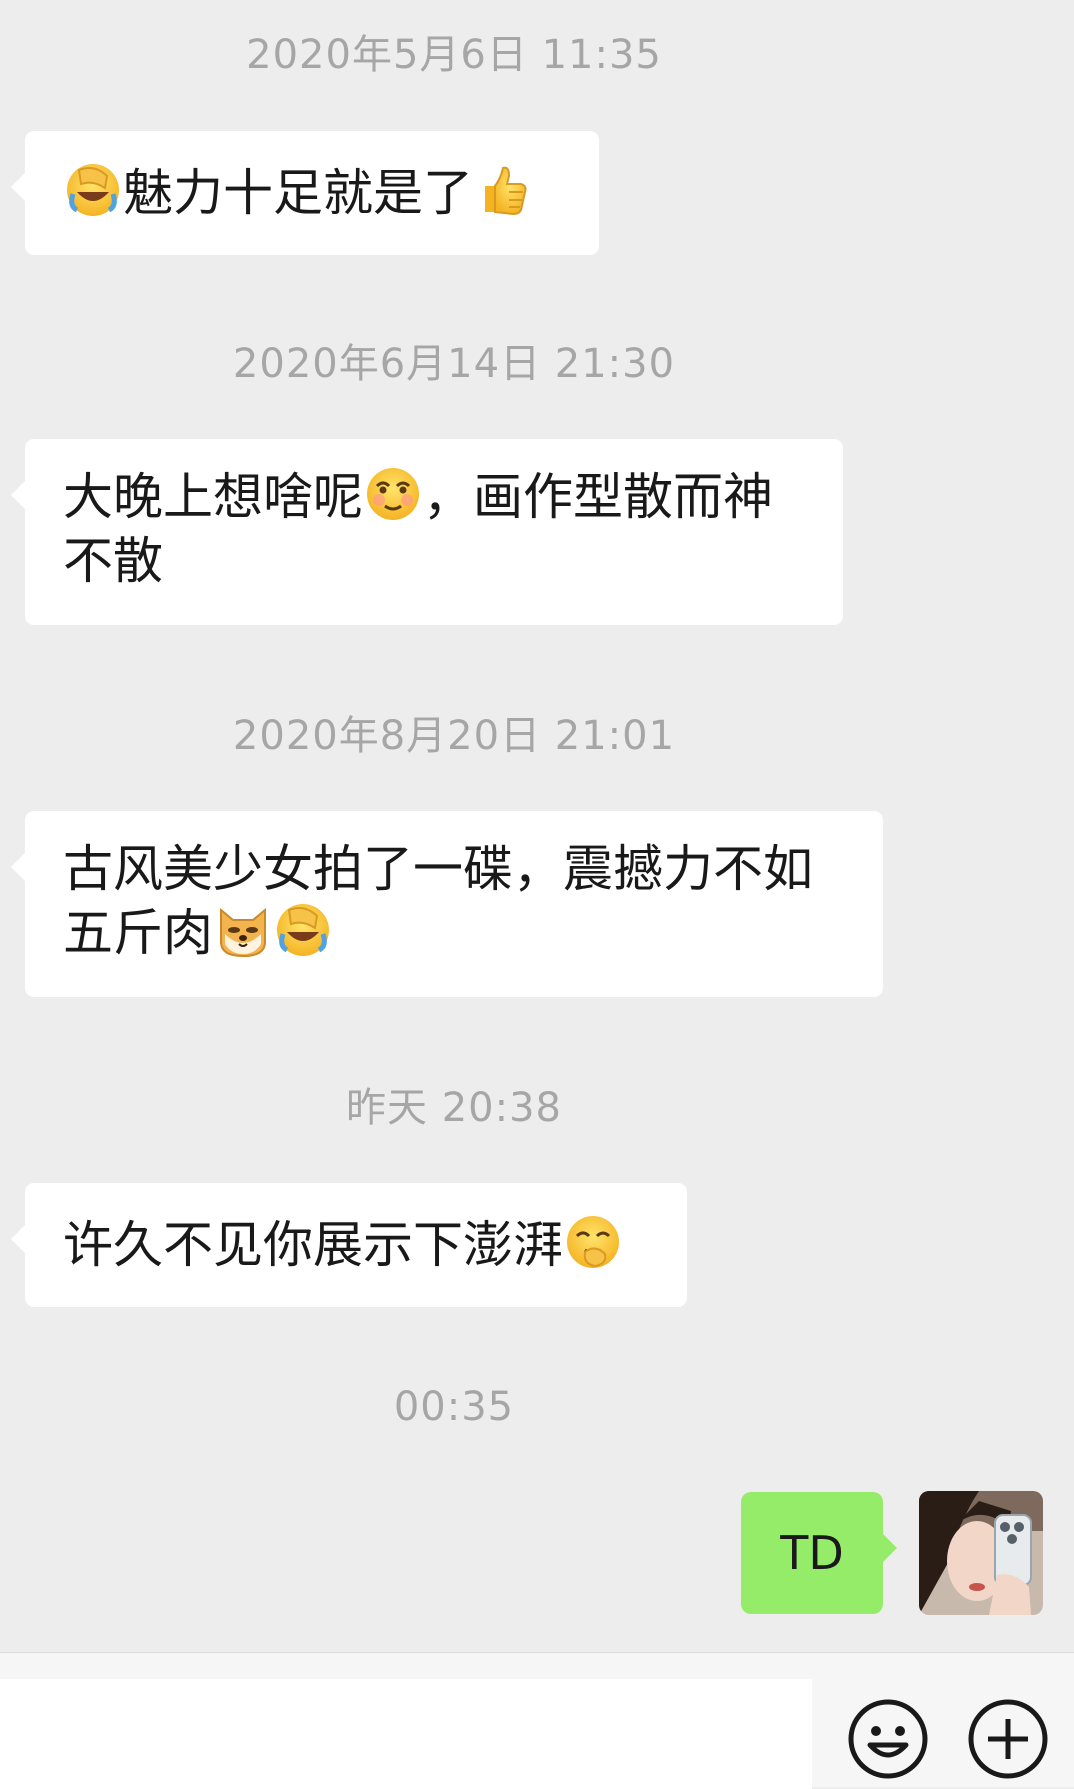 This screenshot has height=1789, width=1074. What do you see at coordinates (1008, 1739) in the screenshot?
I see `plus-circle-icon` at bounding box center [1008, 1739].